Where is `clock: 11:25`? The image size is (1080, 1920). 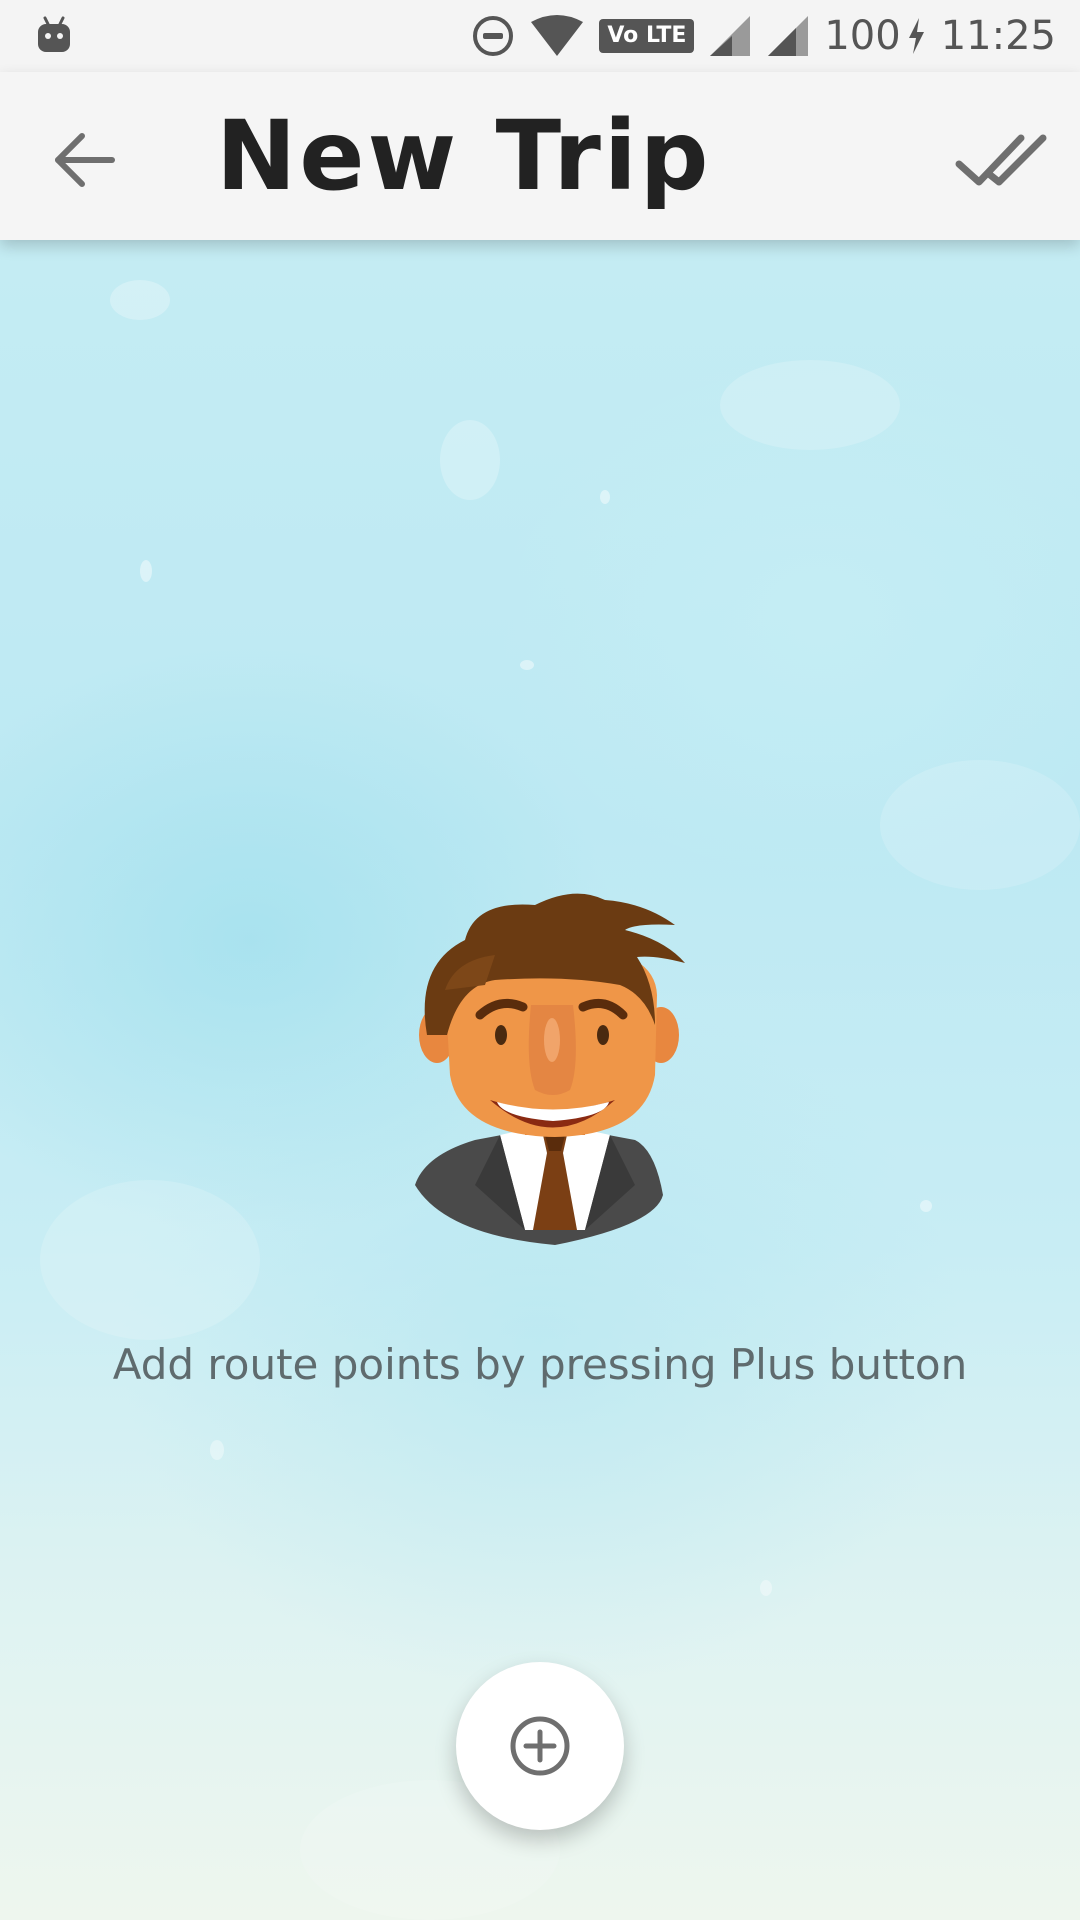 clock: 11:25 is located at coordinates (998, 36).